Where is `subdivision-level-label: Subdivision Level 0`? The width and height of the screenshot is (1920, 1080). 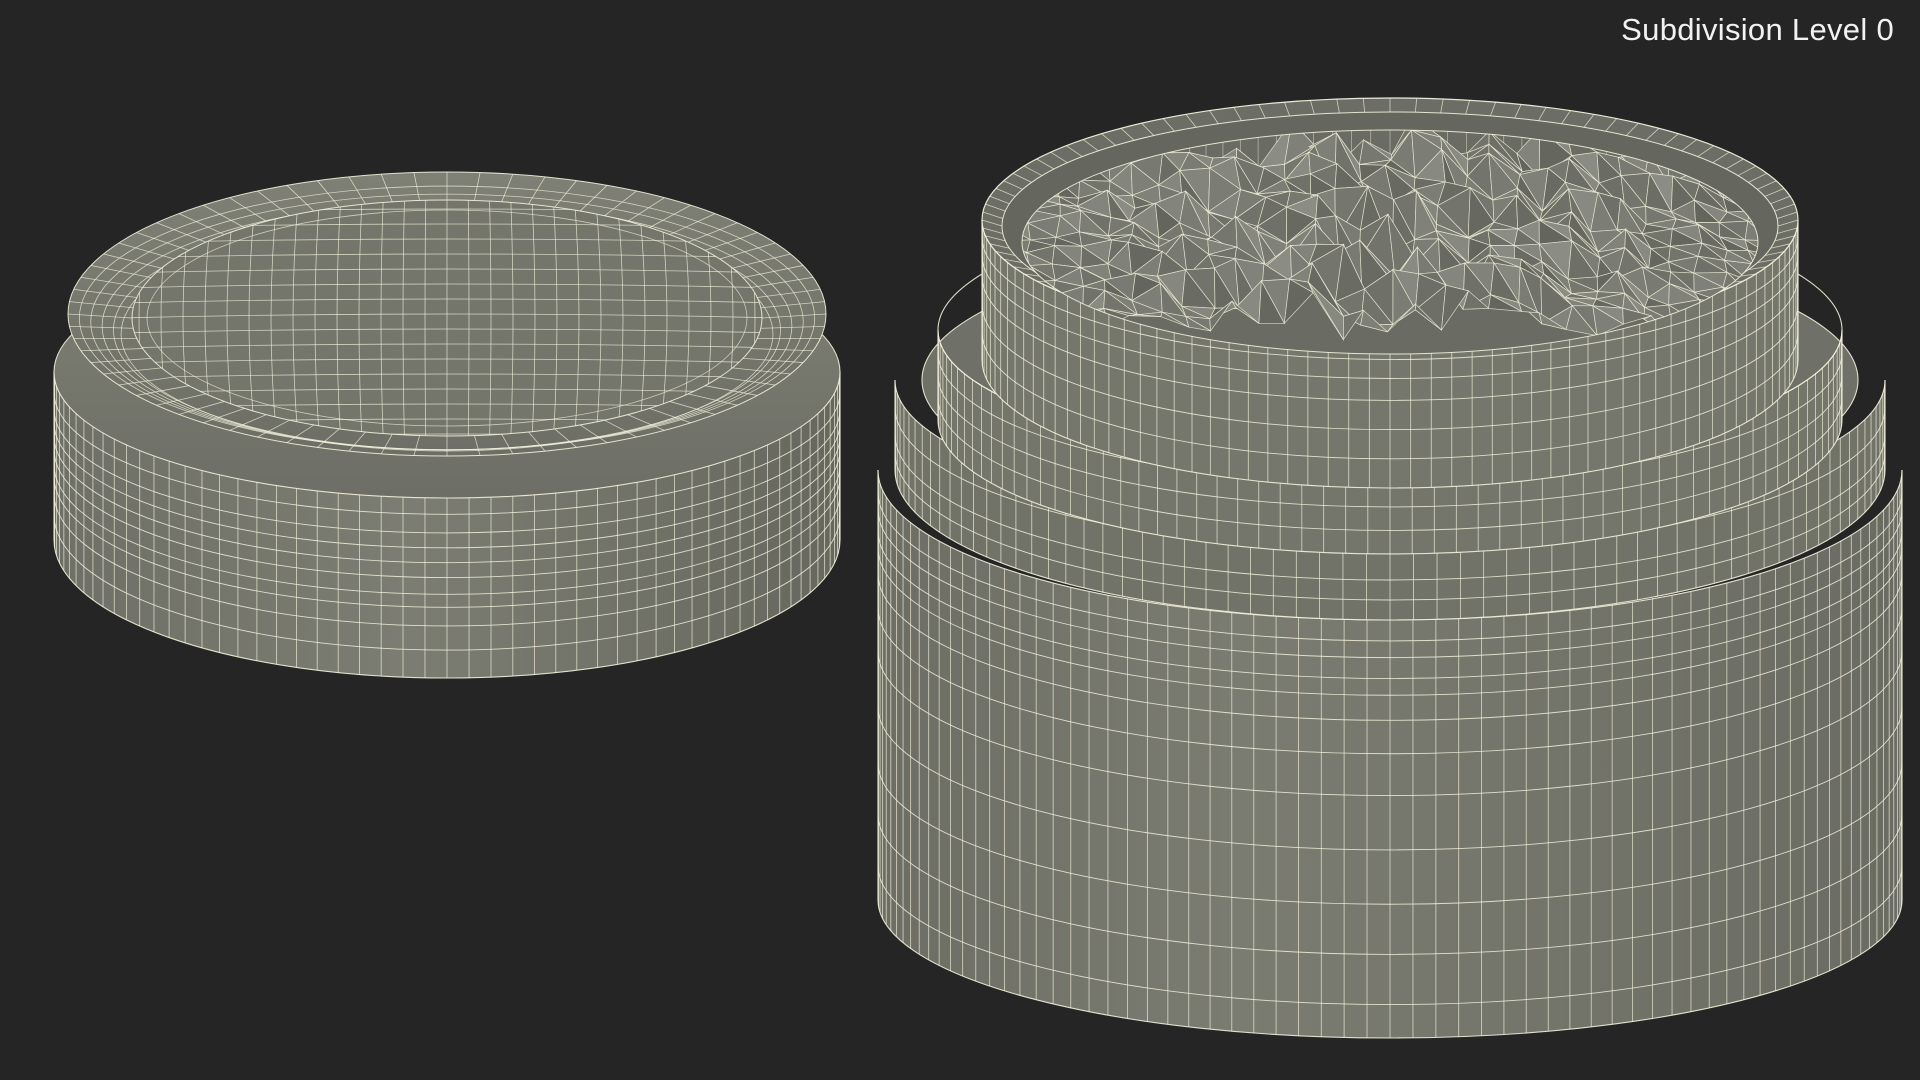 subdivision-level-label: Subdivision Level 0 is located at coordinates (1757, 29).